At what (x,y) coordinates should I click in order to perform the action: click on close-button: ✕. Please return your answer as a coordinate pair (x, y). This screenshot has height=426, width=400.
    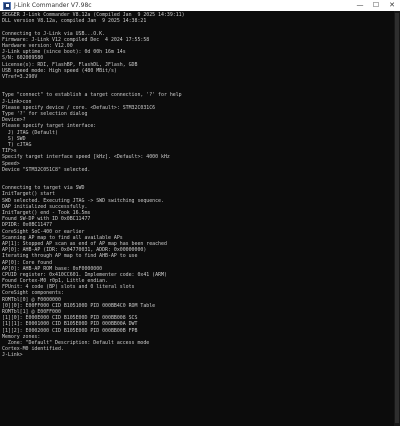
    Looking at the image, I should click on (392, 5).